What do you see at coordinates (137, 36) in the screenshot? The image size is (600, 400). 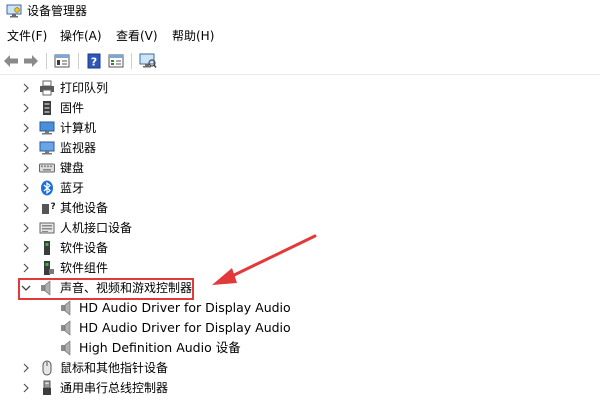 I see `menu-view: 查看(V)` at bounding box center [137, 36].